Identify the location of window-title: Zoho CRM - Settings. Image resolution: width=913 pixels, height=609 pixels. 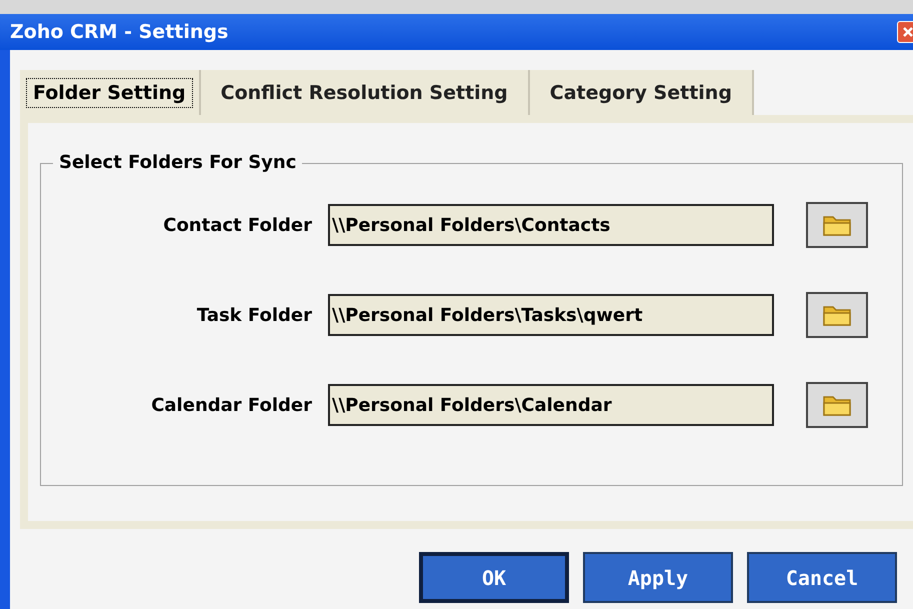
(119, 32).